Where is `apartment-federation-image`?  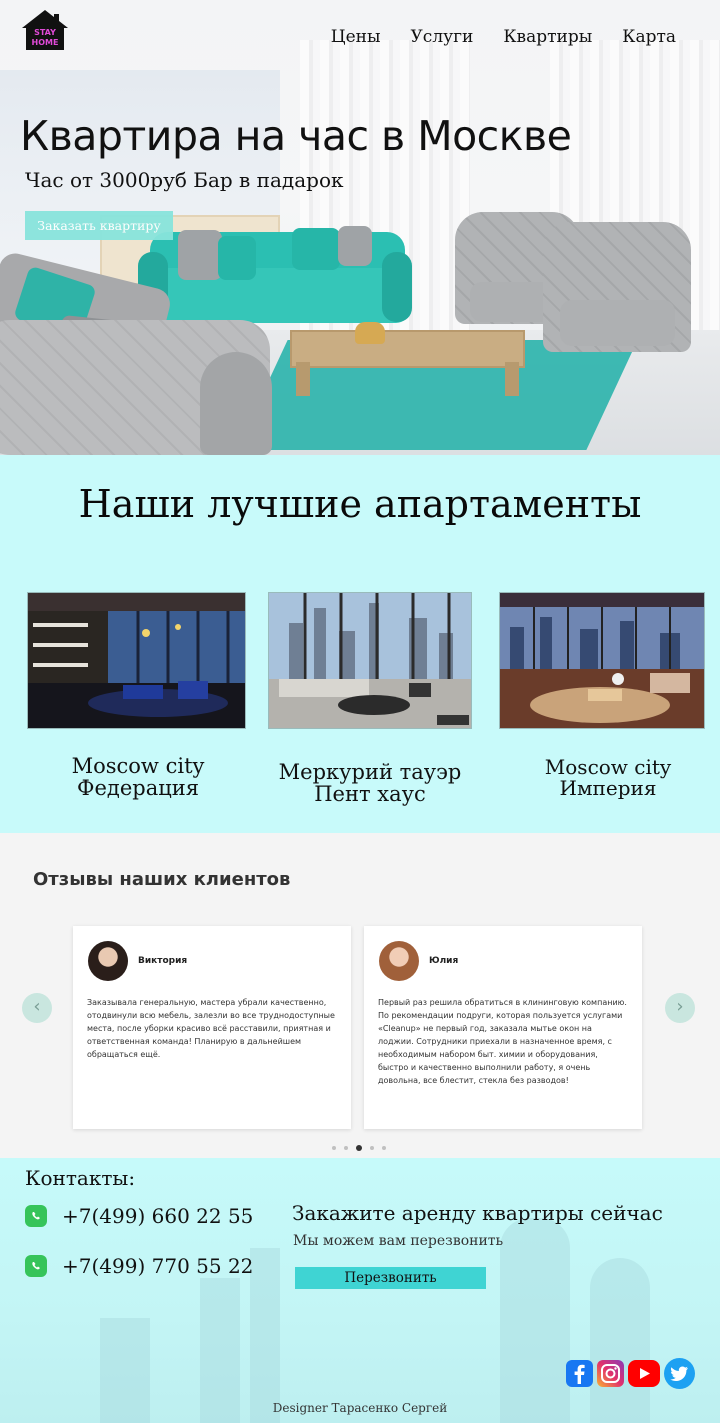
apartment-federation-image is located at coordinates (136, 660).